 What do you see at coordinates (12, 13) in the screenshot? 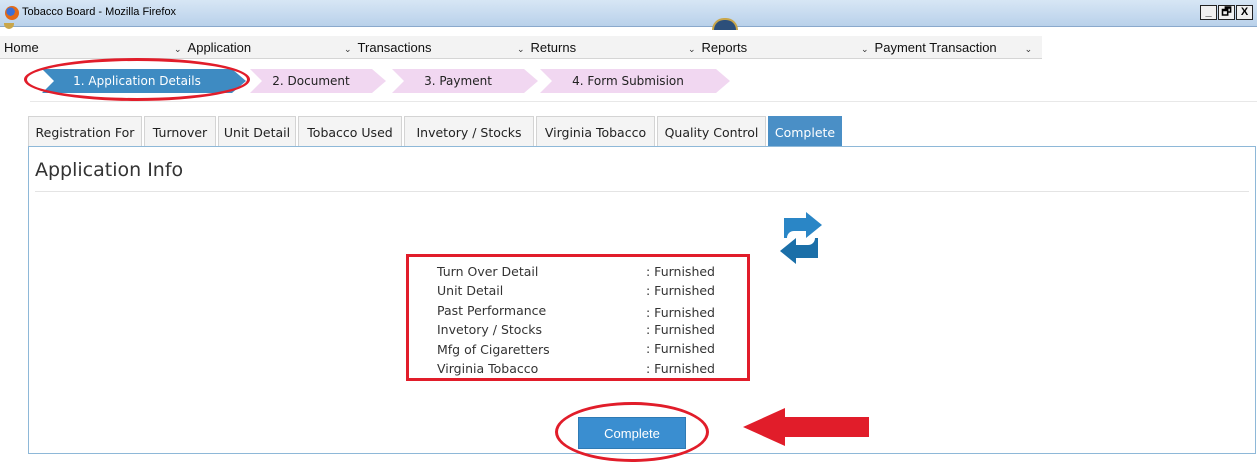
I see `firefox-icon` at bounding box center [12, 13].